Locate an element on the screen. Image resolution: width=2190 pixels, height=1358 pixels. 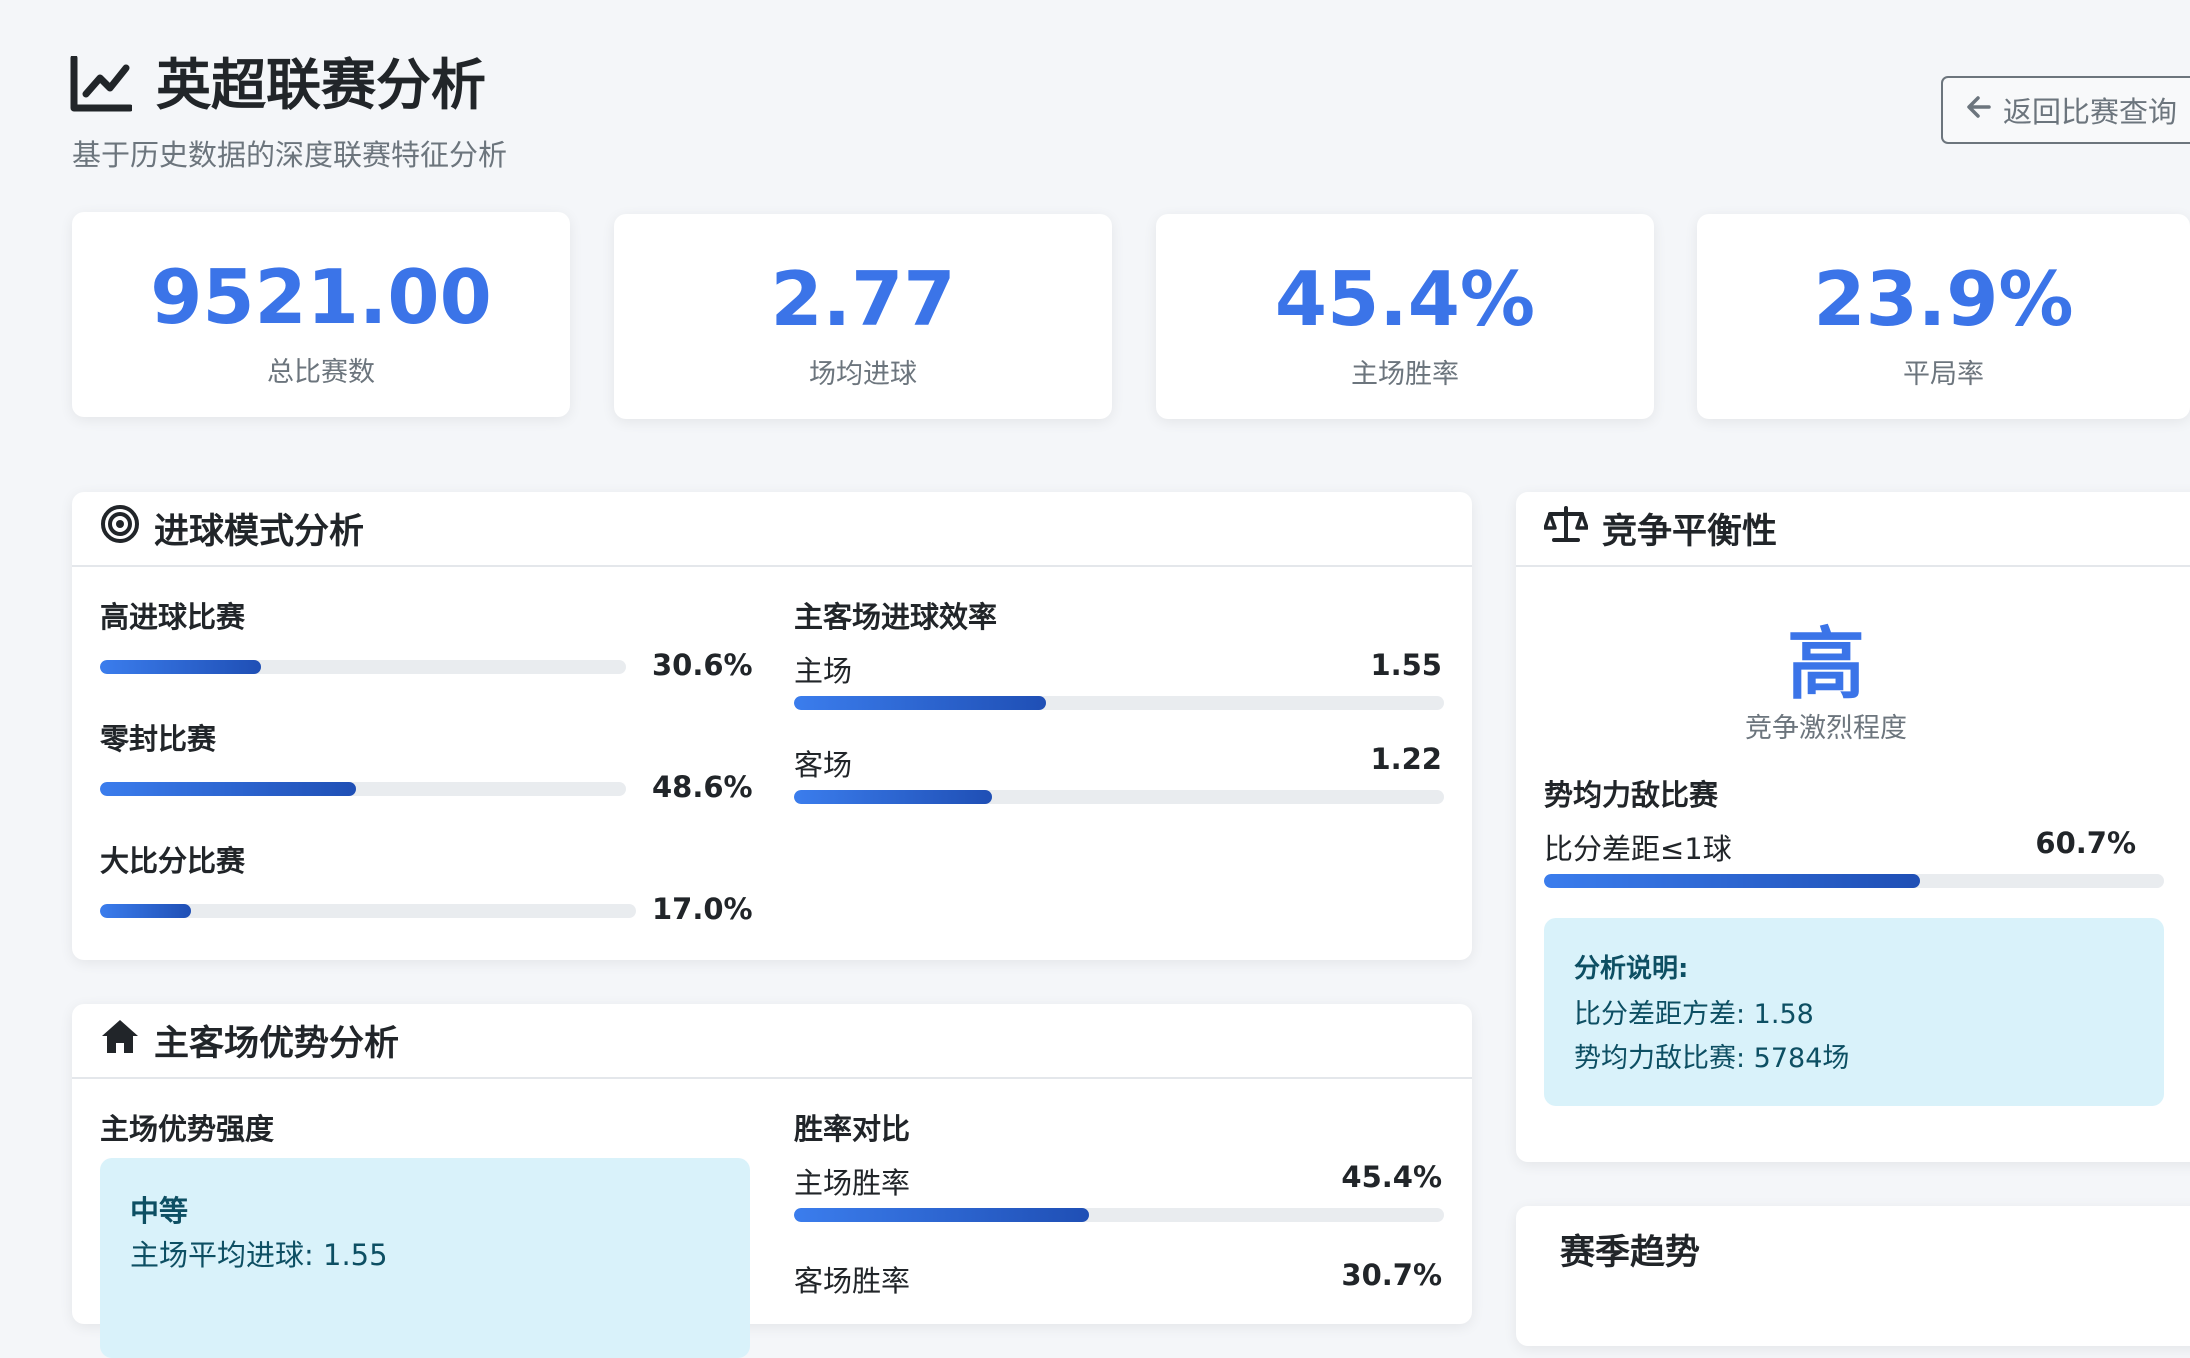
scoring-panel-title: 进球模式分析 is located at coordinates (259, 532).